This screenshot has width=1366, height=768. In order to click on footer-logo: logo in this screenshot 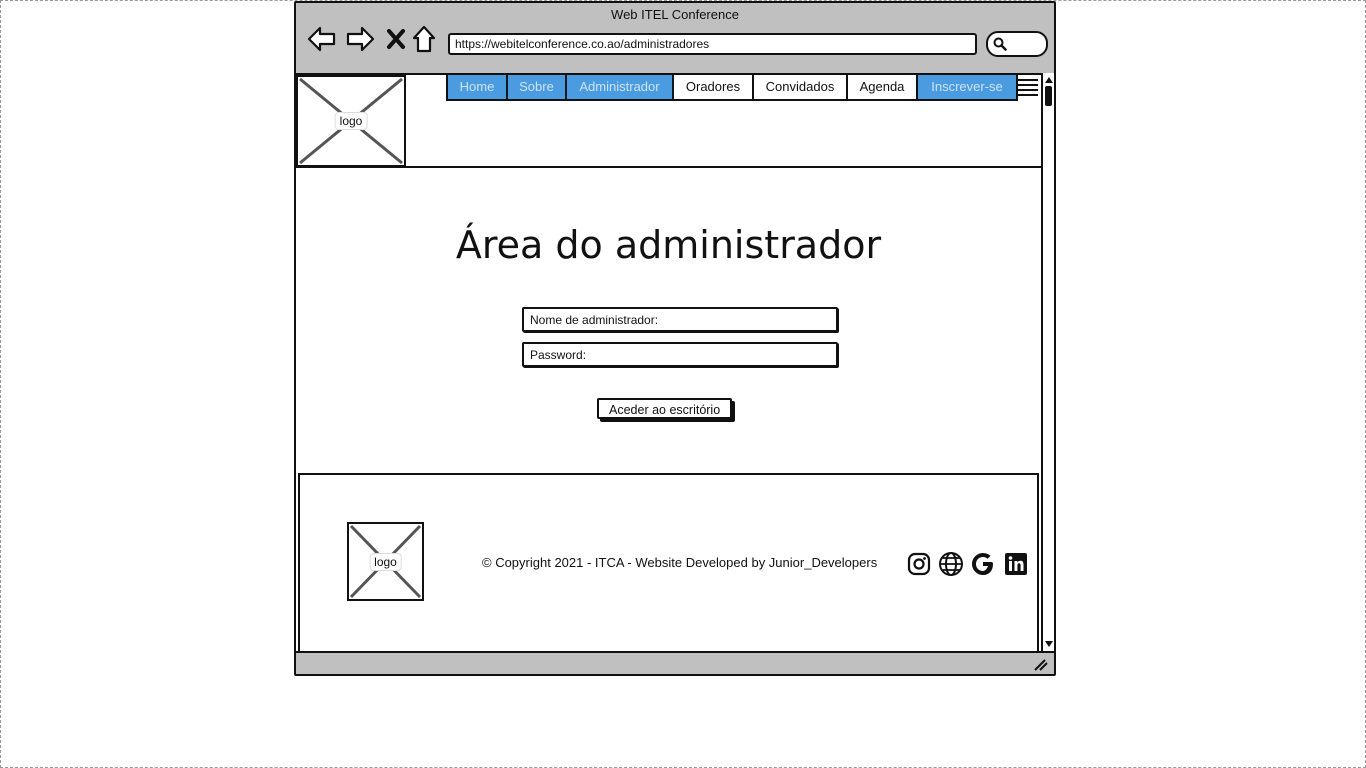, I will do `click(385, 561)`.